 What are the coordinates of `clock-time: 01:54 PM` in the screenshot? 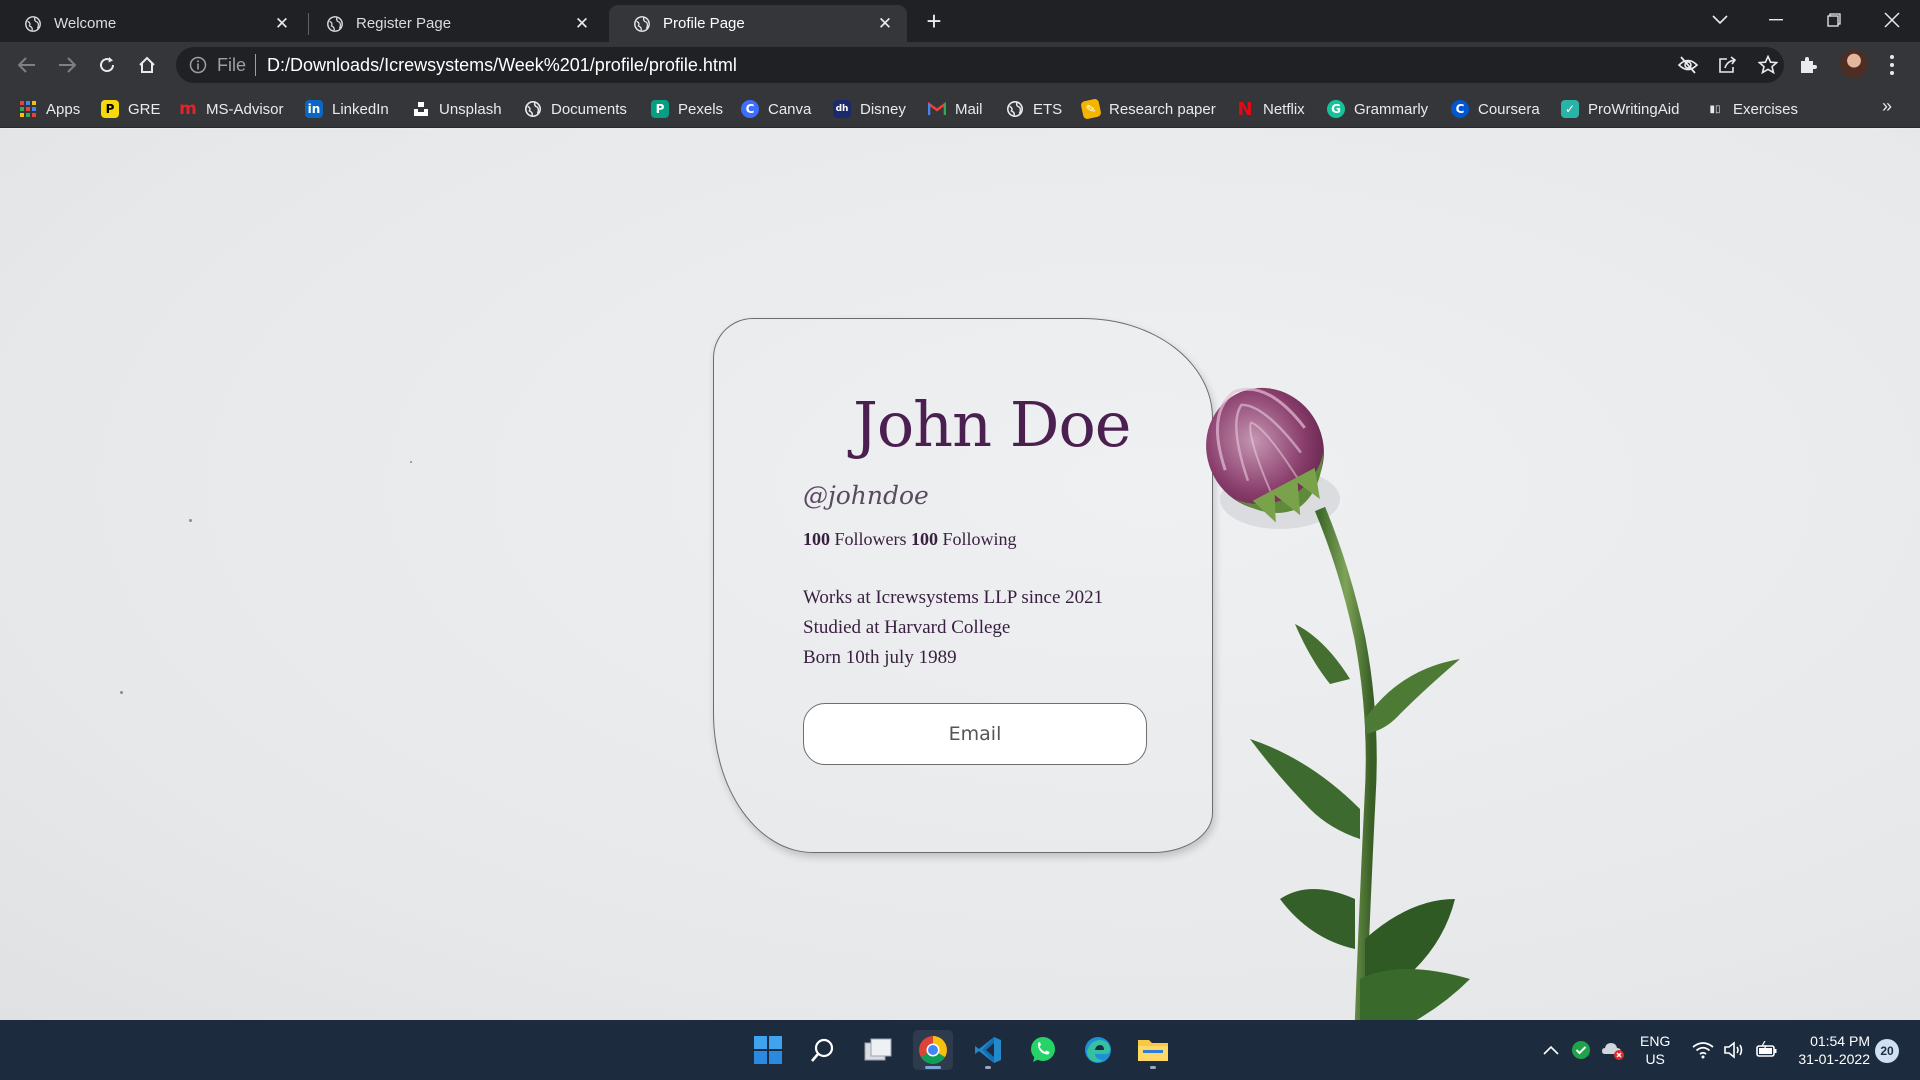 It's located at (1840, 1041).